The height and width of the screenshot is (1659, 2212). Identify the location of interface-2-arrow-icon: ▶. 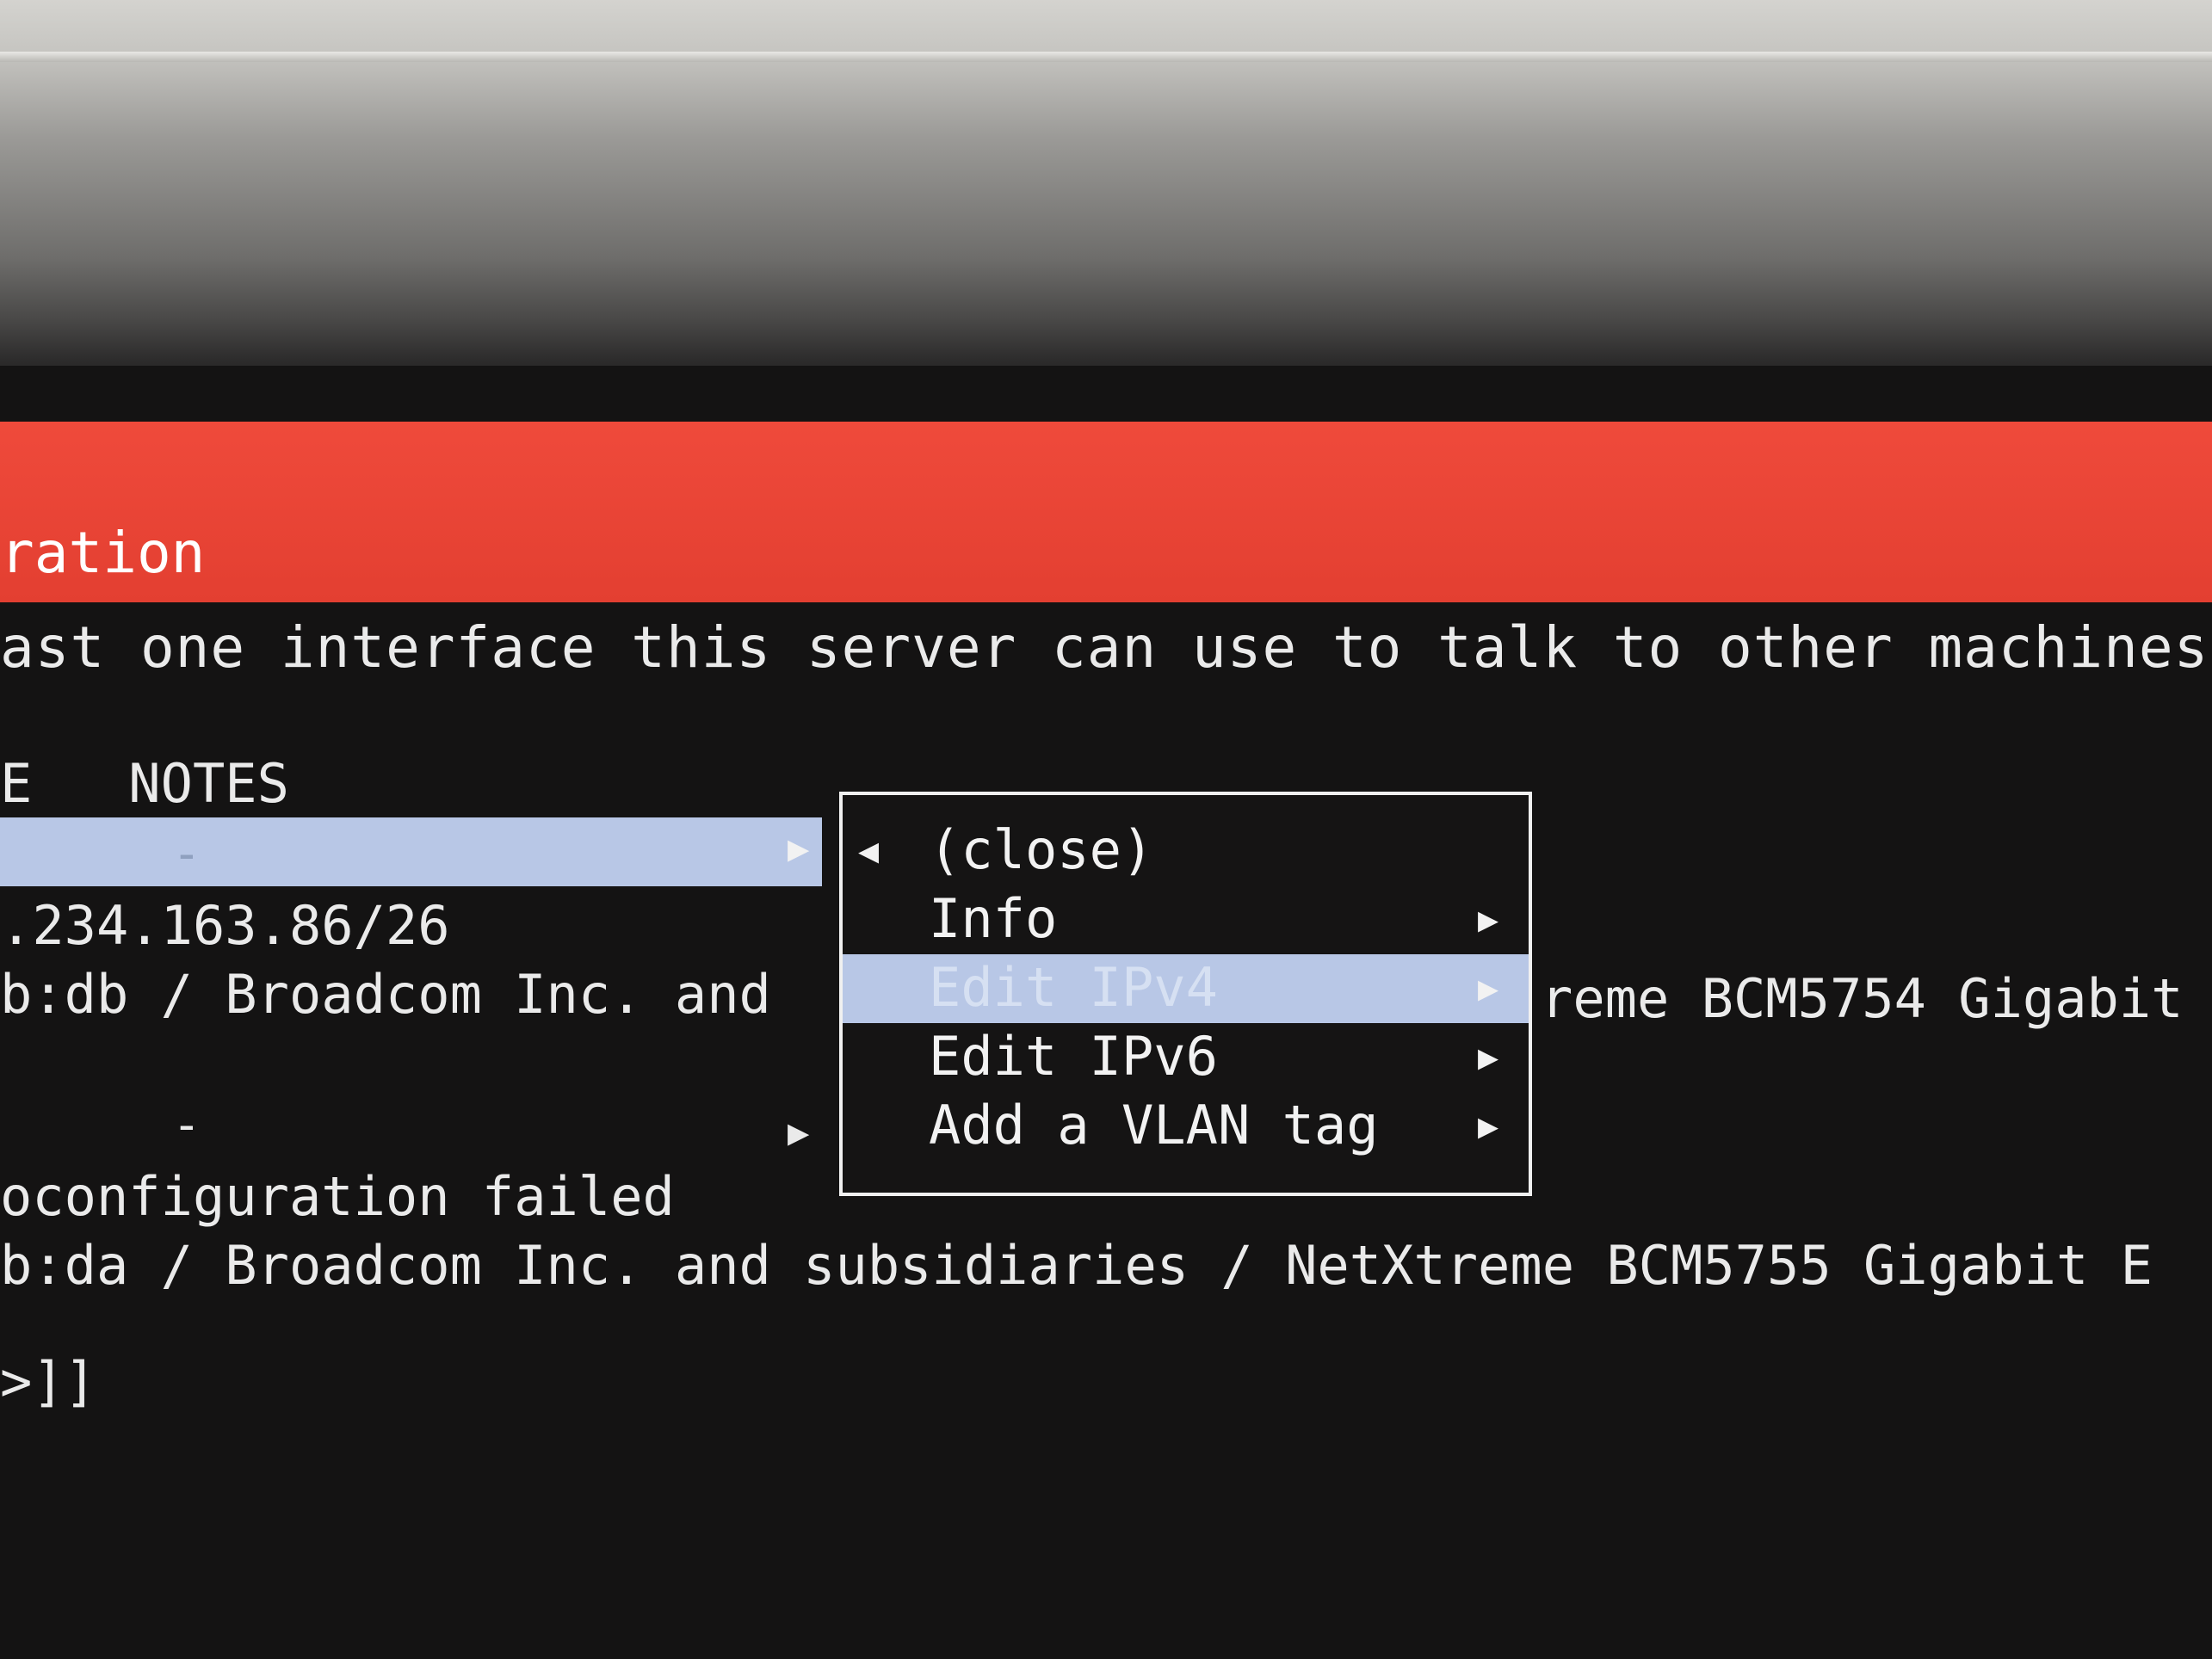
(799, 1132).